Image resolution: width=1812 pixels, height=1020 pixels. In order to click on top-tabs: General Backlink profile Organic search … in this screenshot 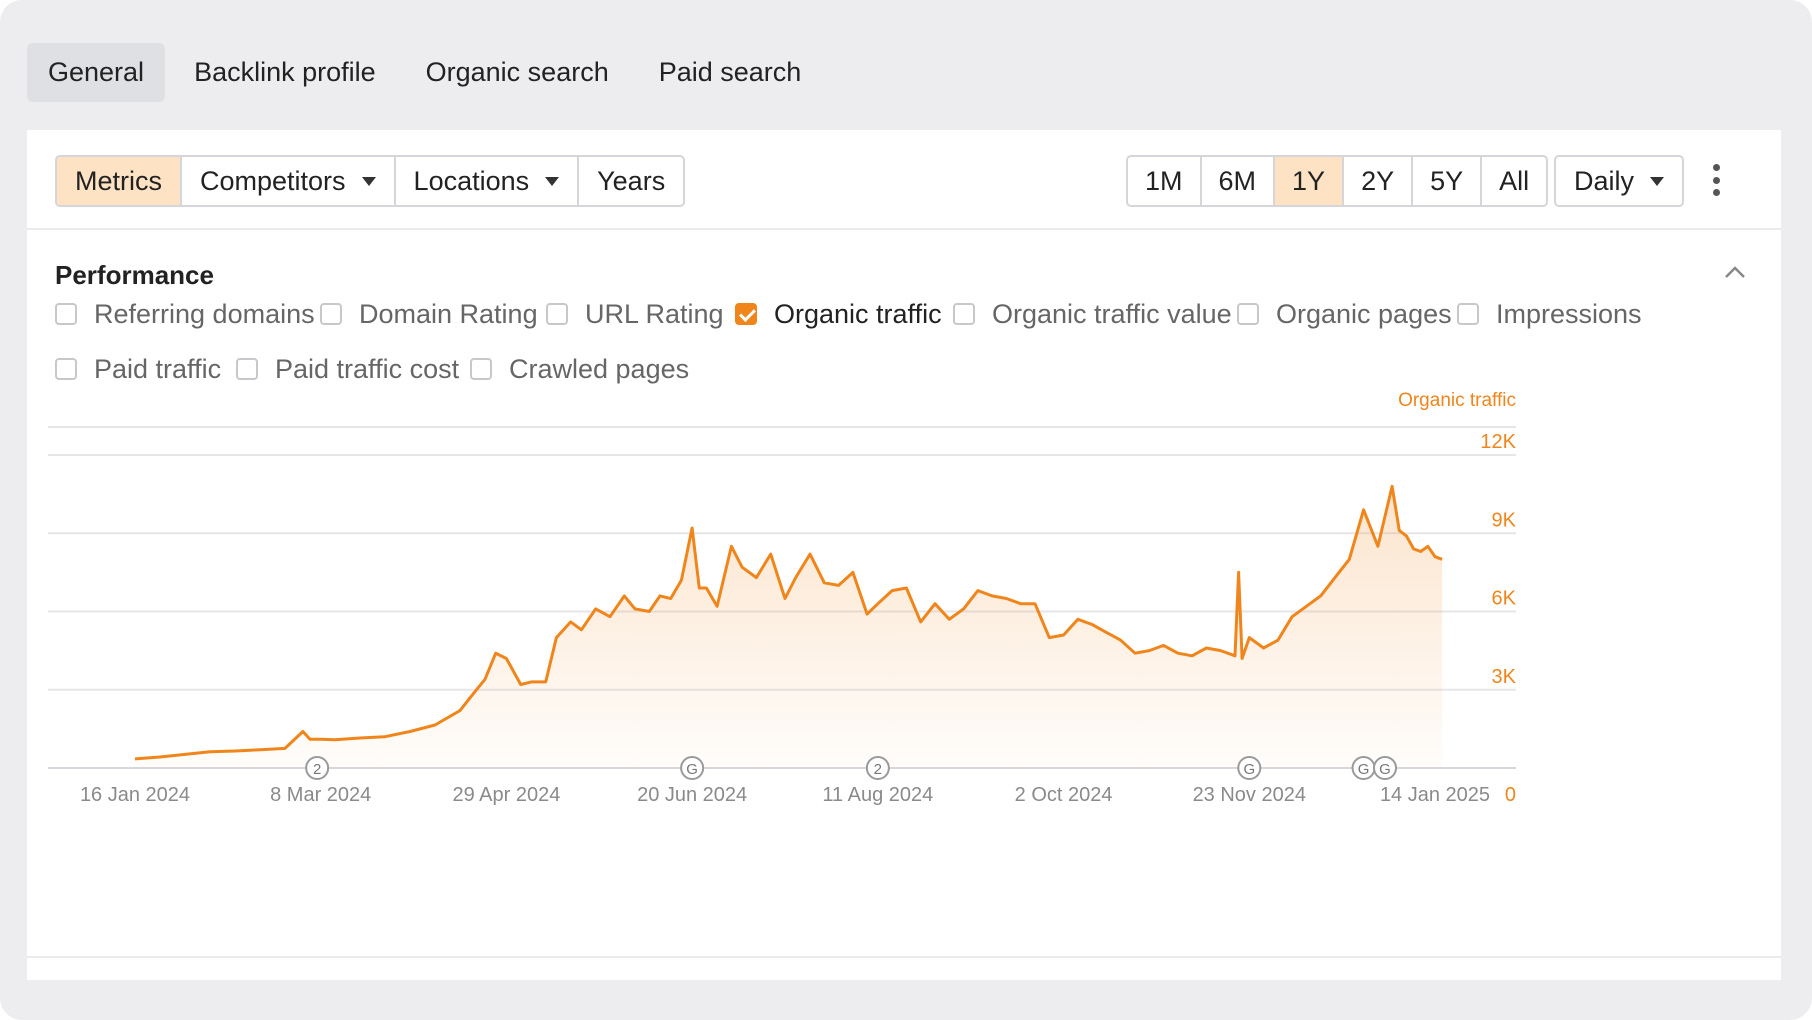, I will do `click(424, 72)`.